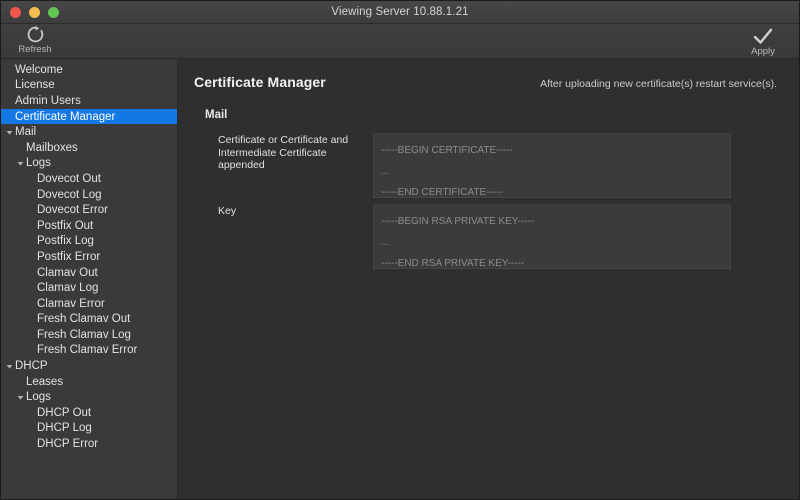  I want to click on sidebar-item-label: Fresh Clamav Log, so click(84, 334).